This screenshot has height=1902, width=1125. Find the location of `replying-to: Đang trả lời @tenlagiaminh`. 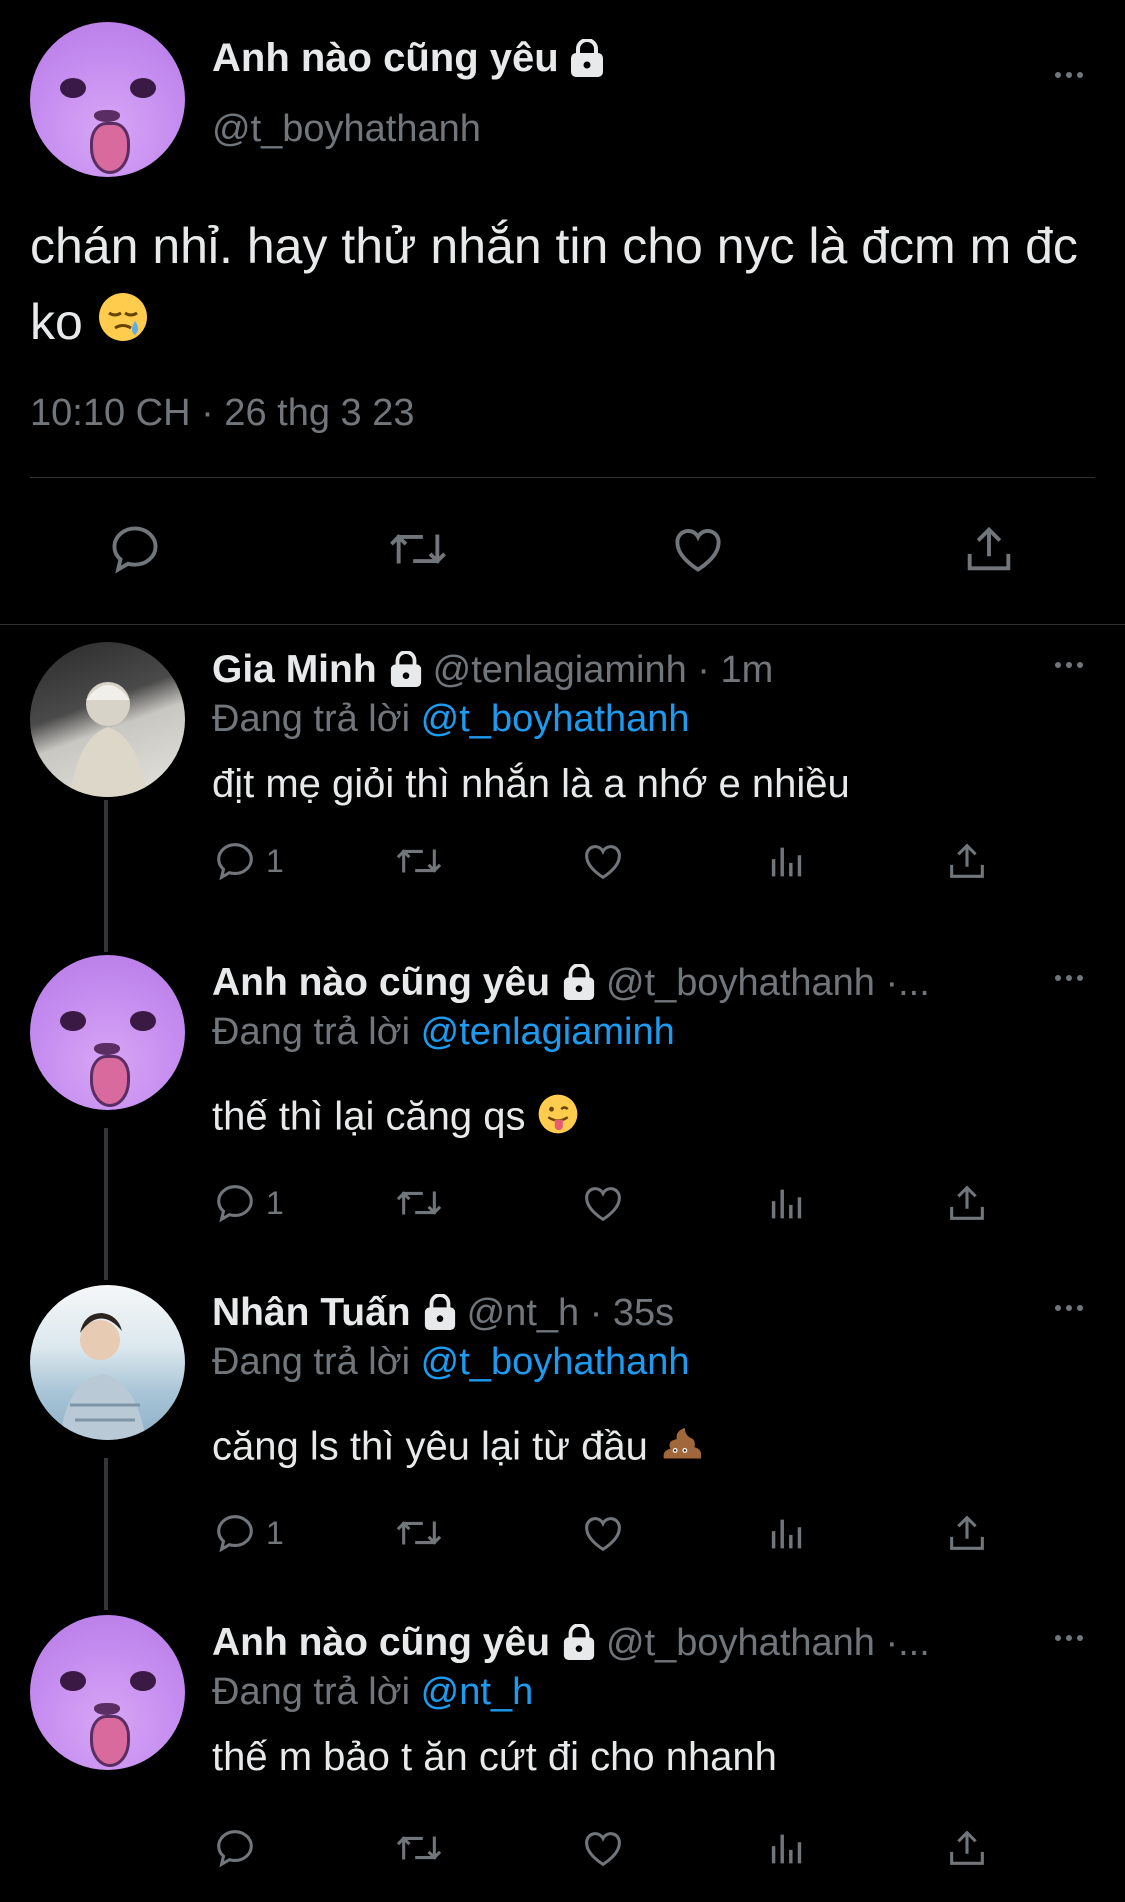

replying-to: Đang trả lời @tenlagiaminh is located at coordinates (443, 1032).